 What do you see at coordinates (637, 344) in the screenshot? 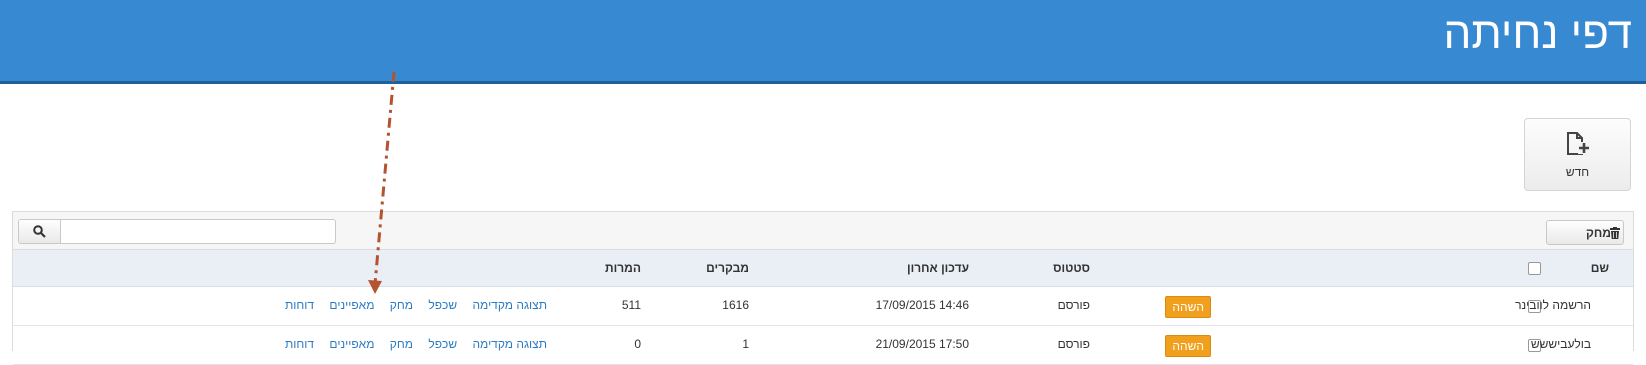
I see `row-conversions: 0` at bounding box center [637, 344].